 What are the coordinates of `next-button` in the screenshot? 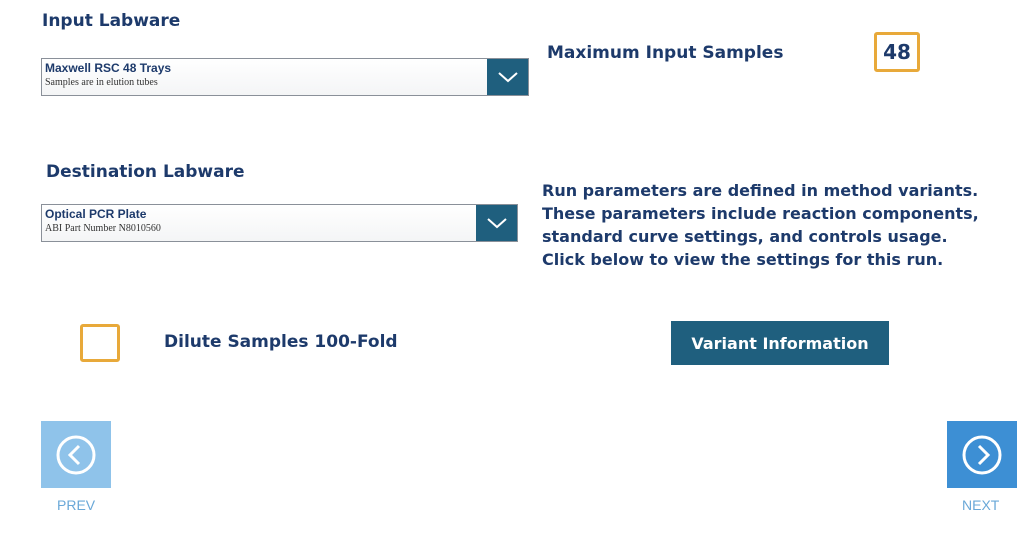 It's located at (982, 454).